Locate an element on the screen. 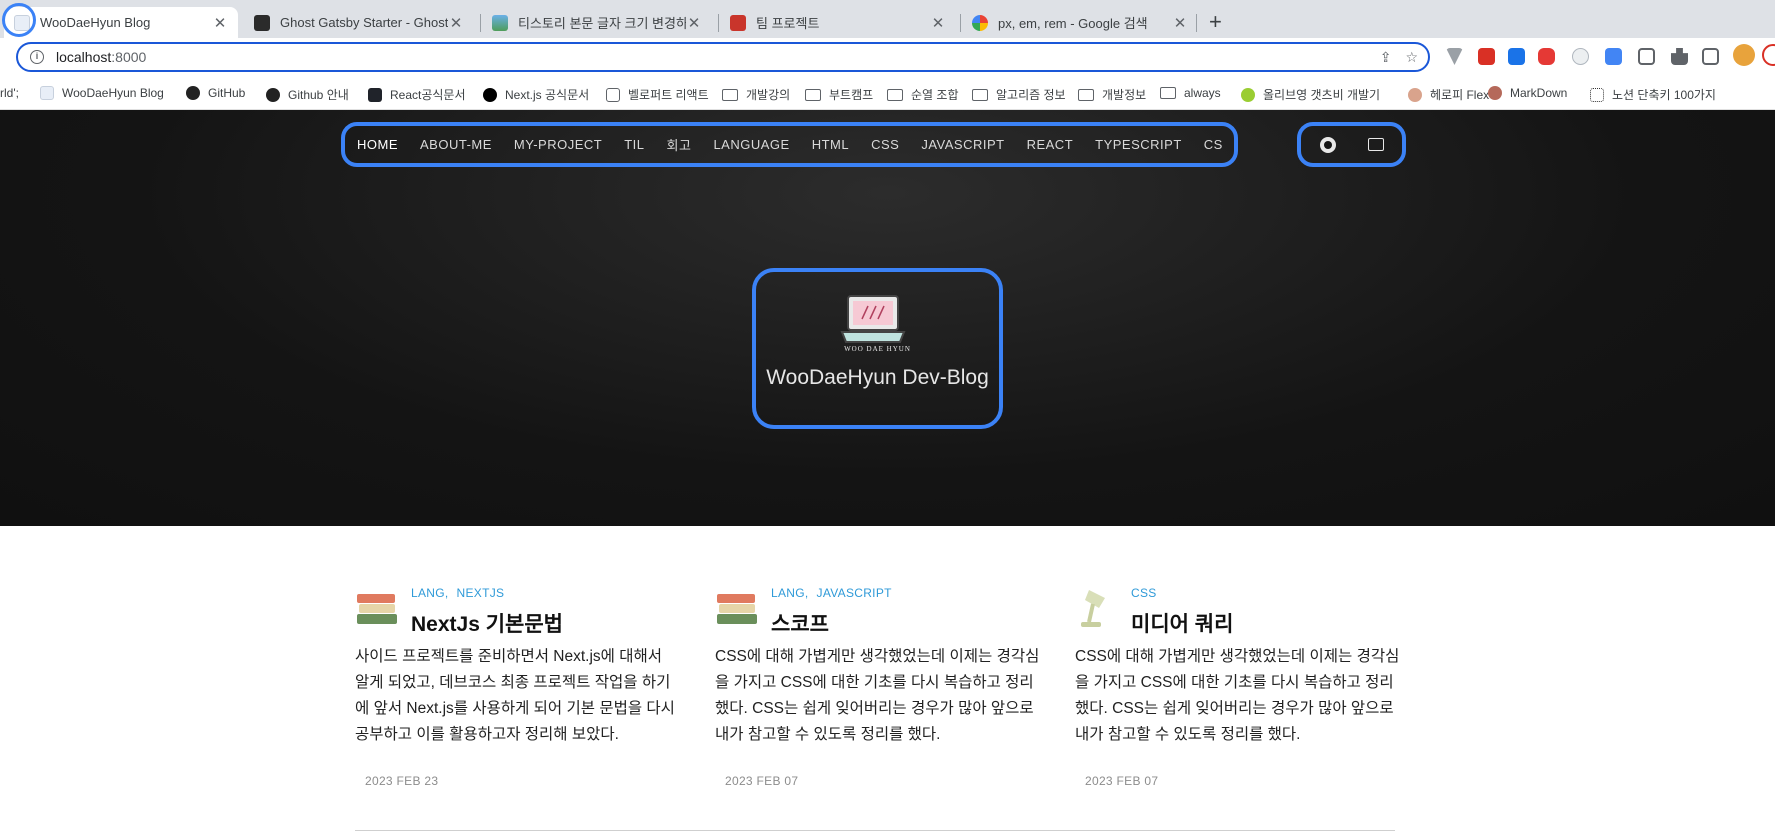  bookmark-label: Next.js 공식문서 is located at coordinates (547, 95).